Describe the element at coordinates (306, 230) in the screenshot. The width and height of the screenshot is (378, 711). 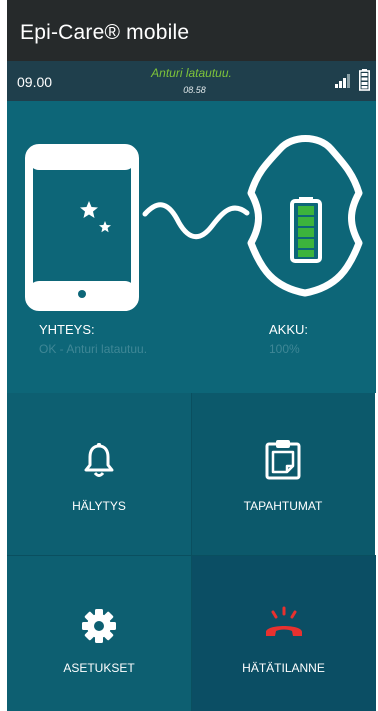
I see `battery-full-icon` at that location.